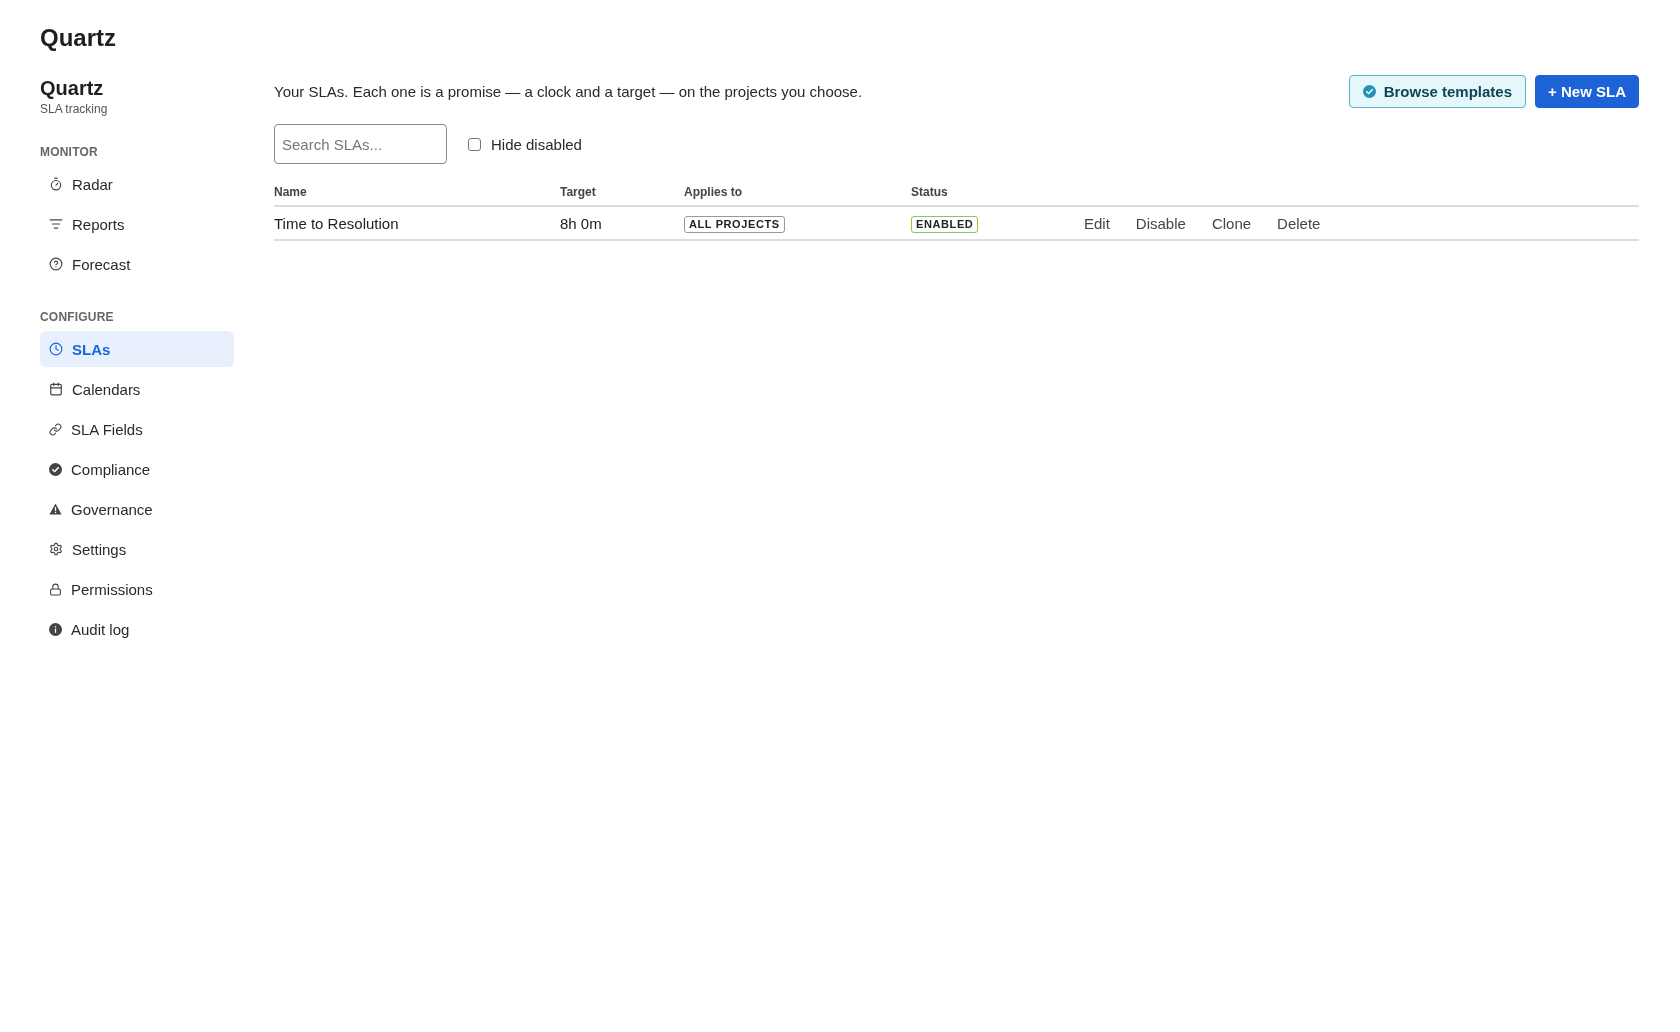  Describe the element at coordinates (797, 192) in the screenshot. I see `column-header: Applies to` at that location.